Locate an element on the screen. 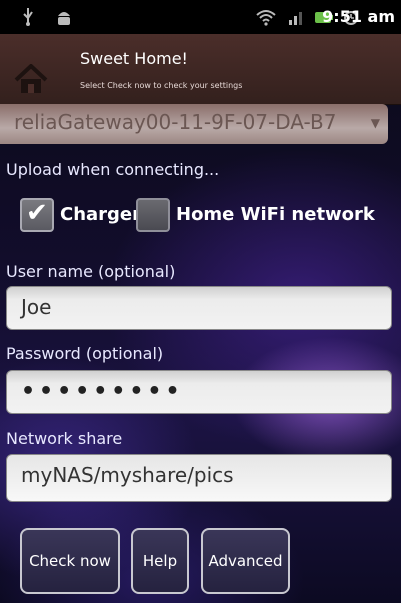  network-share-label: Network share is located at coordinates (64, 438).